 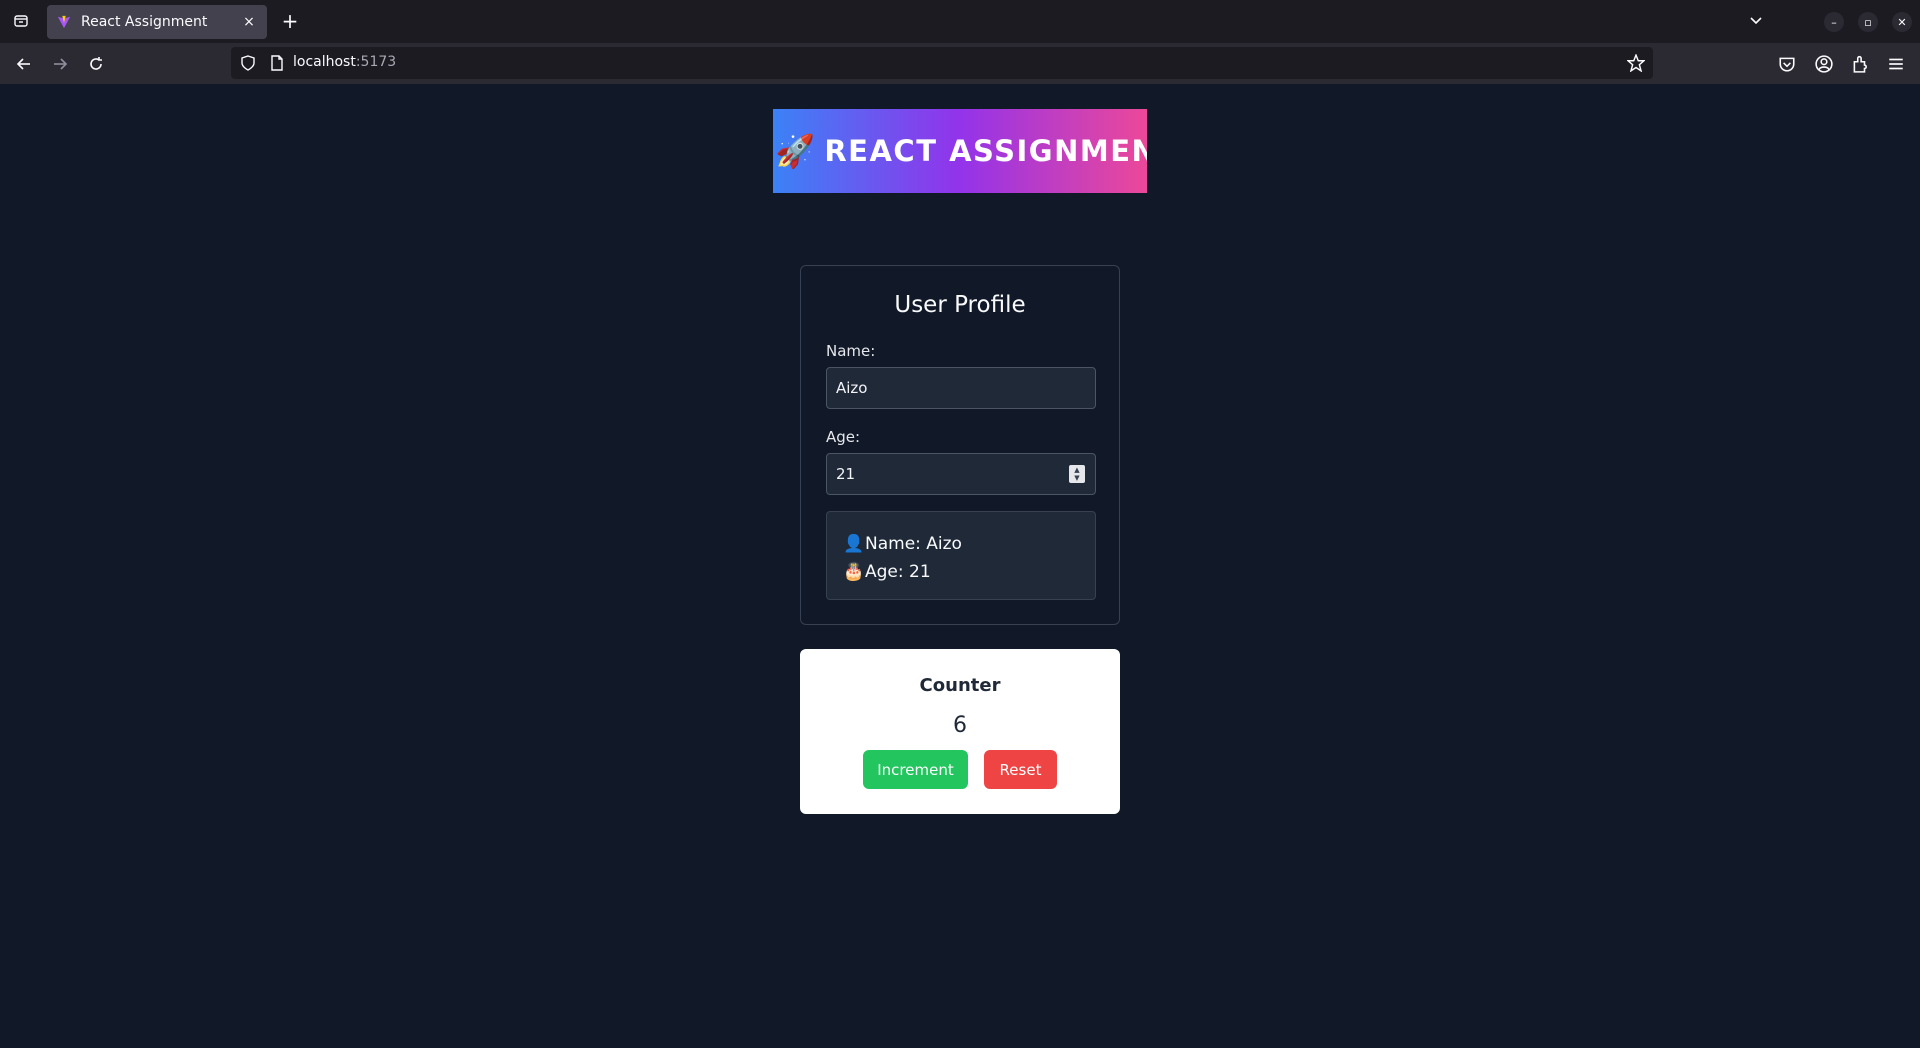 What do you see at coordinates (277, 63) in the screenshot?
I see `page-info-icon` at bounding box center [277, 63].